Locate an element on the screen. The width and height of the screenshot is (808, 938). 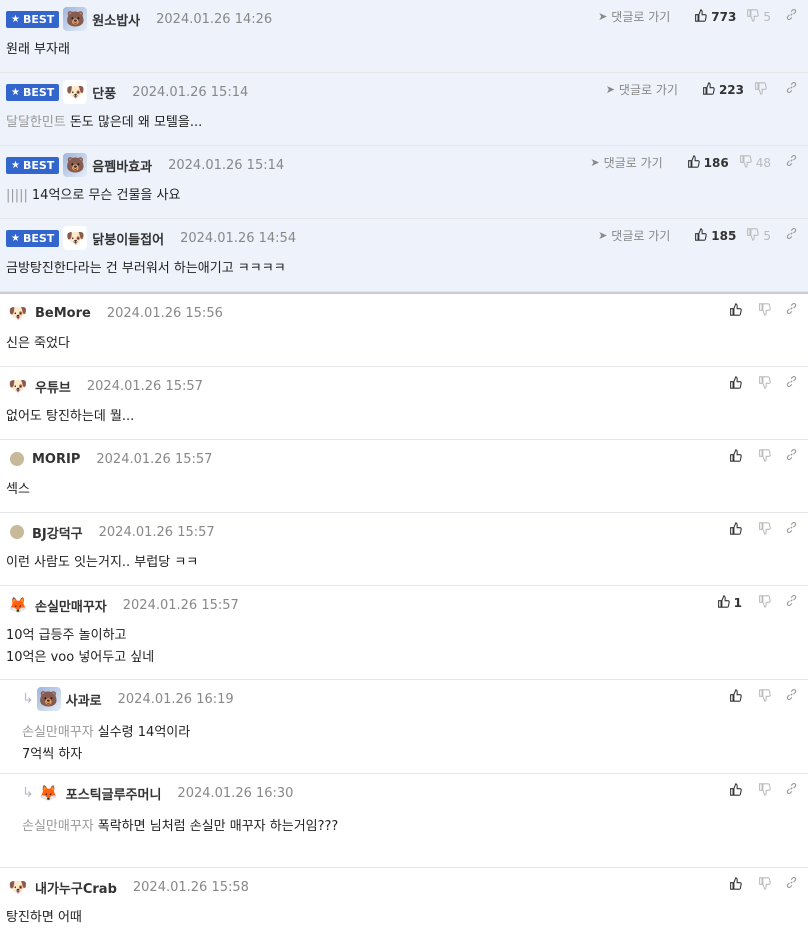
dislike-button: 48 is located at coordinates (755, 162).